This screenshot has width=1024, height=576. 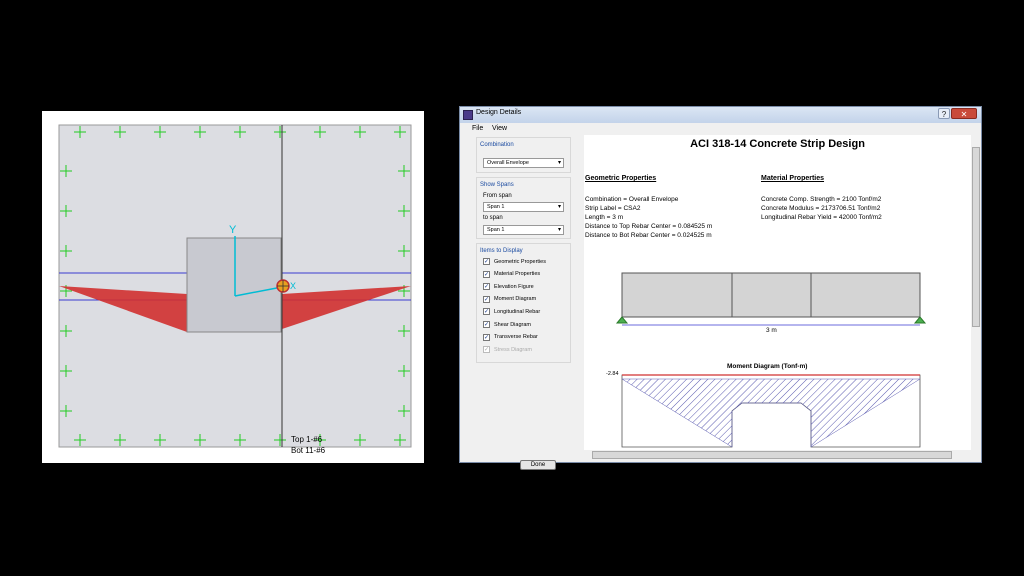 I want to click on span-length-label: 3 m, so click(x=771, y=330).